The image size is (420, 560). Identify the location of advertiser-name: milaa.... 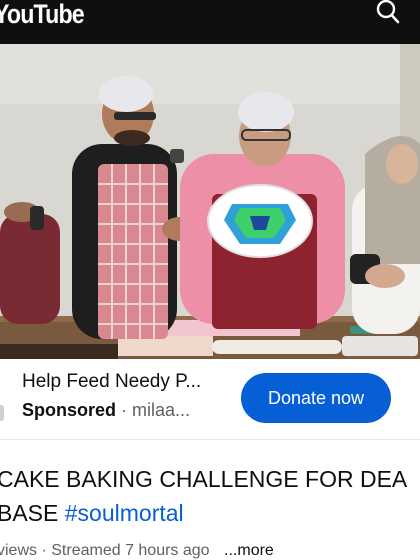
(161, 410).